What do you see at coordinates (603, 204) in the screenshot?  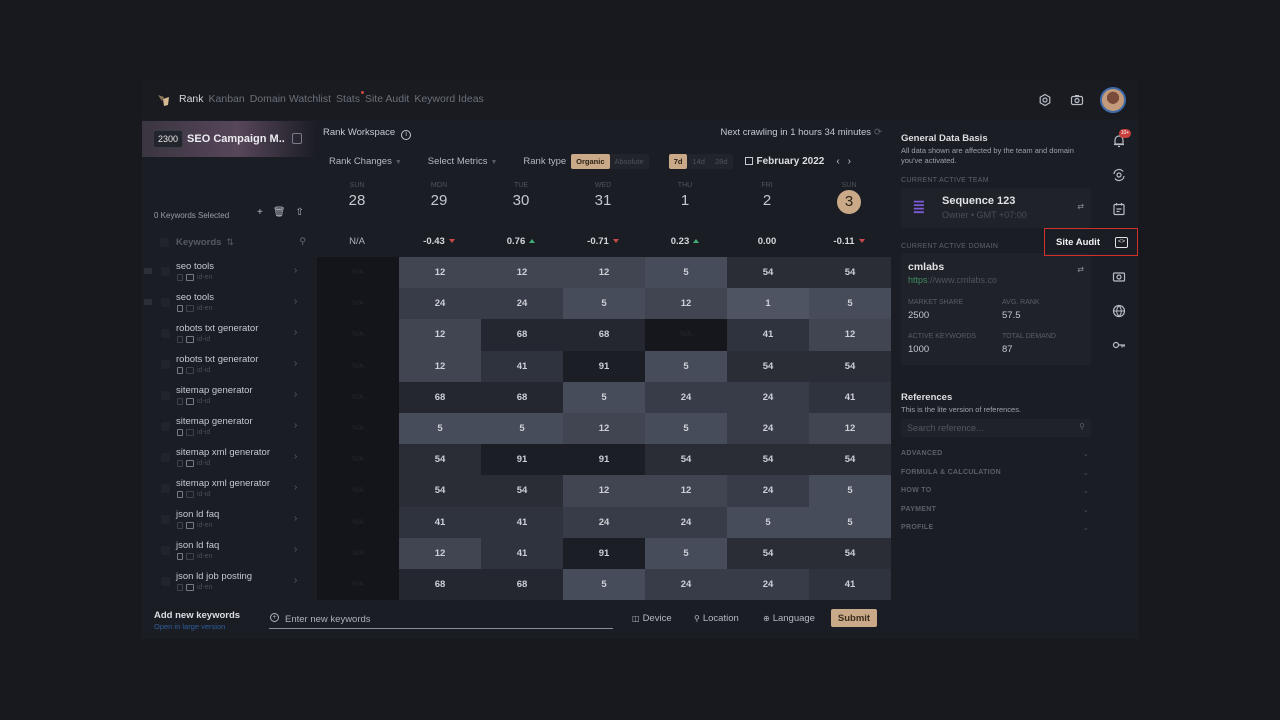 I see `day-header: WED 31` at bounding box center [603, 204].